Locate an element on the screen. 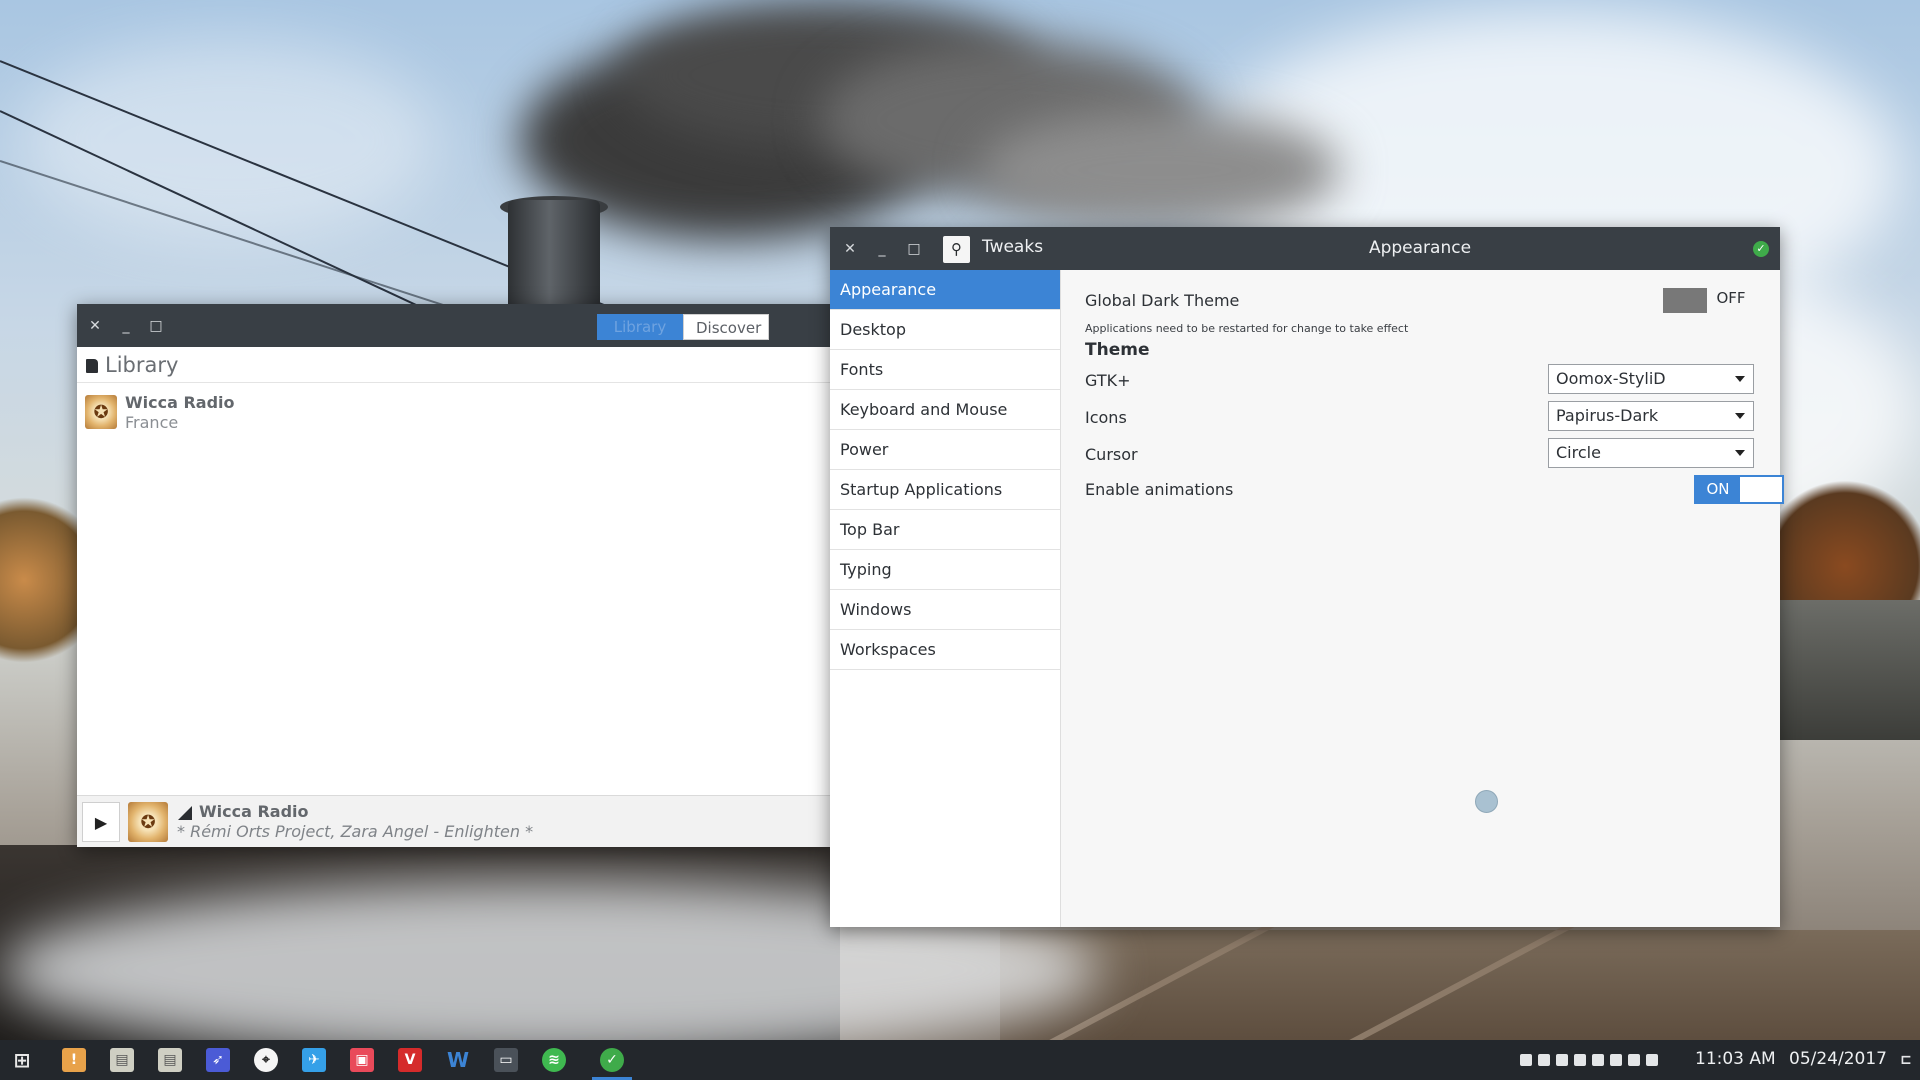 Image resolution: width=1920 pixels, height=1080 pixels. battery-tray-icon is located at coordinates (1598, 1060).